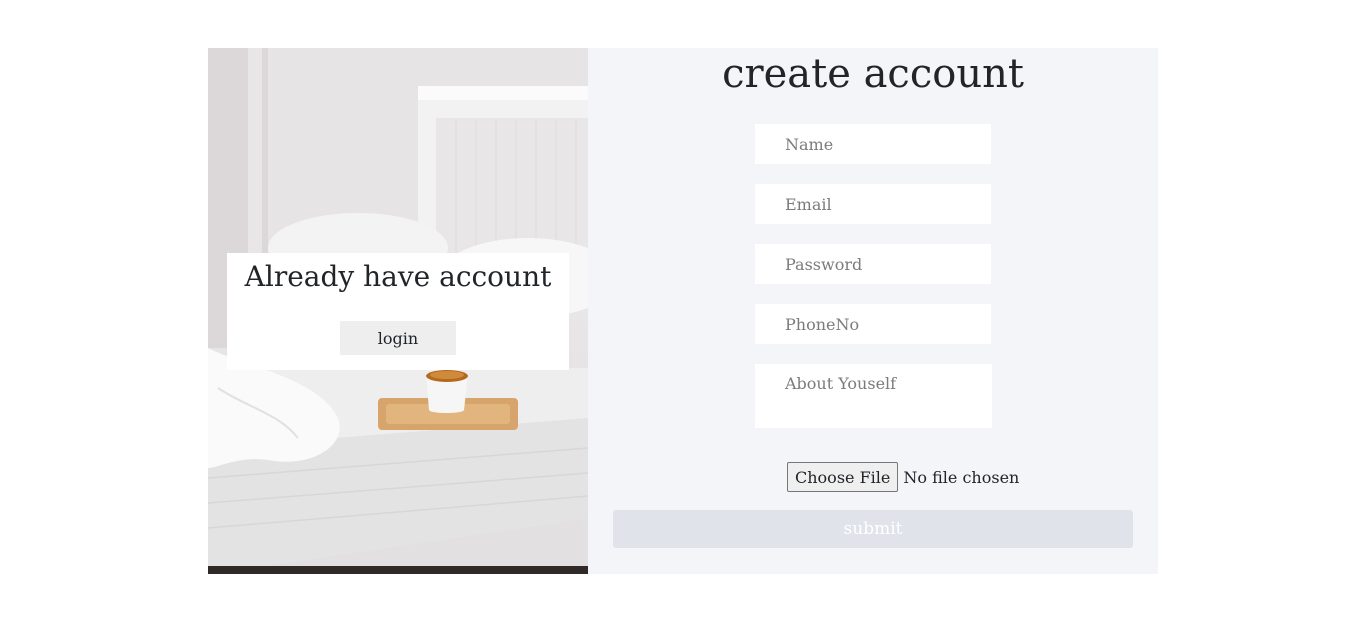  What do you see at coordinates (961, 477) in the screenshot?
I see `file-status-text: No file chosen` at bounding box center [961, 477].